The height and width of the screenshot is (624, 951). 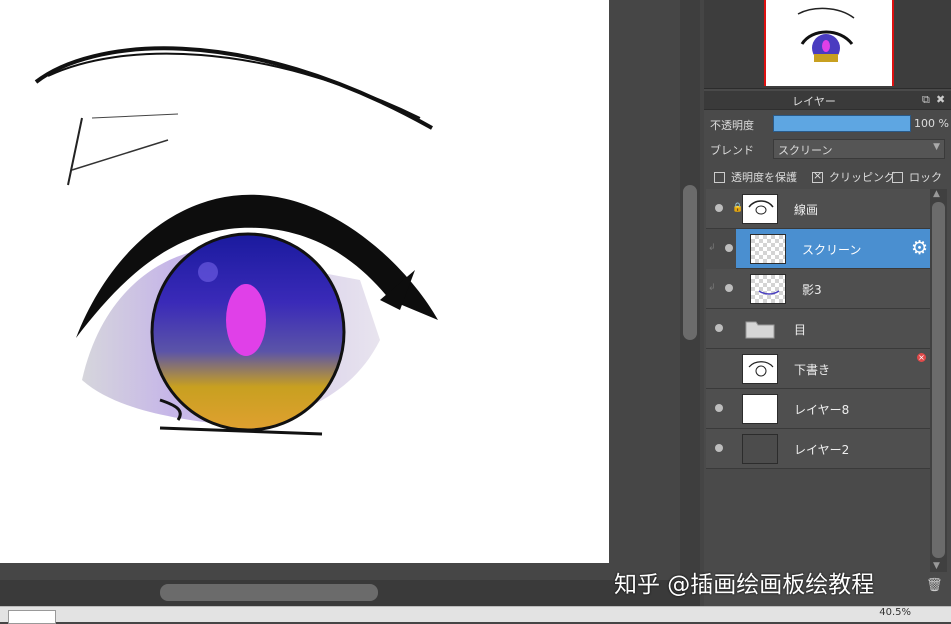 I want to click on navigator-preview, so click(x=827, y=44).